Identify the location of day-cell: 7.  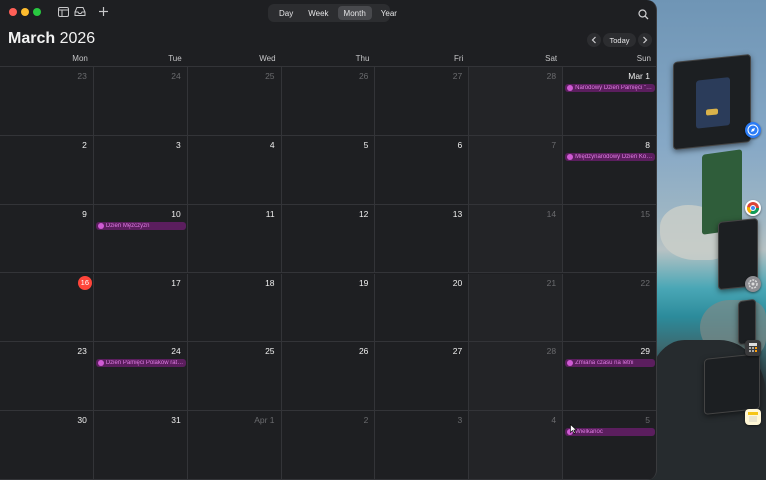
(516, 170).